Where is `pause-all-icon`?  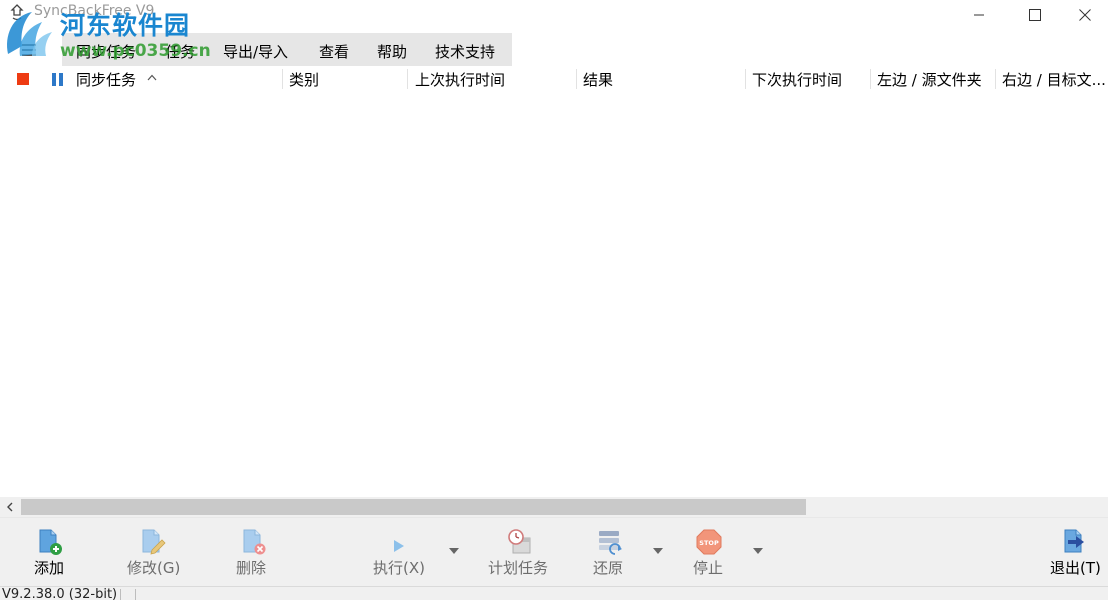
pause-all-icon is located at coordinates (58, 79).